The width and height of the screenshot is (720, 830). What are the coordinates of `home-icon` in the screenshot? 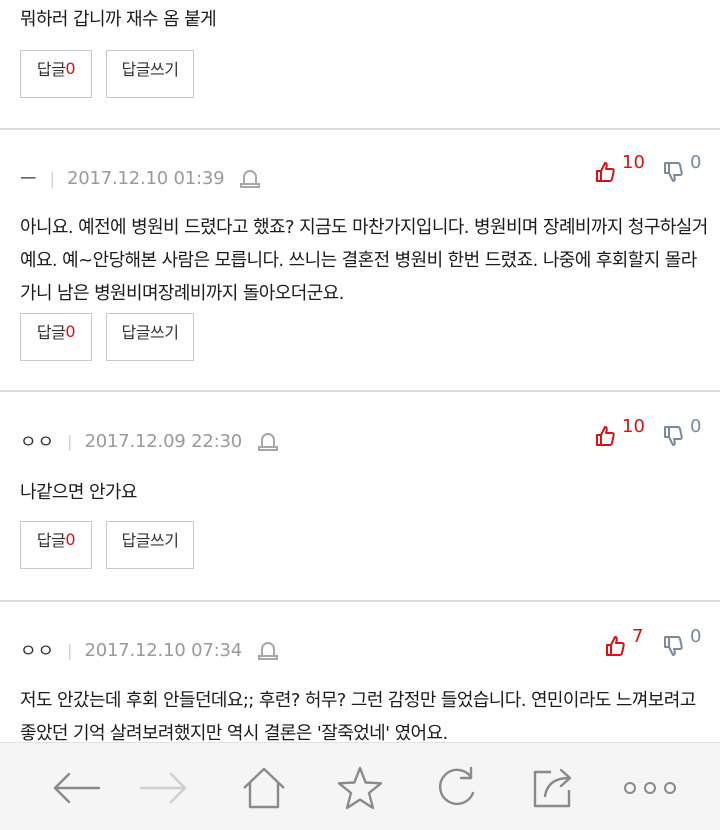 It's located at (264, 788).